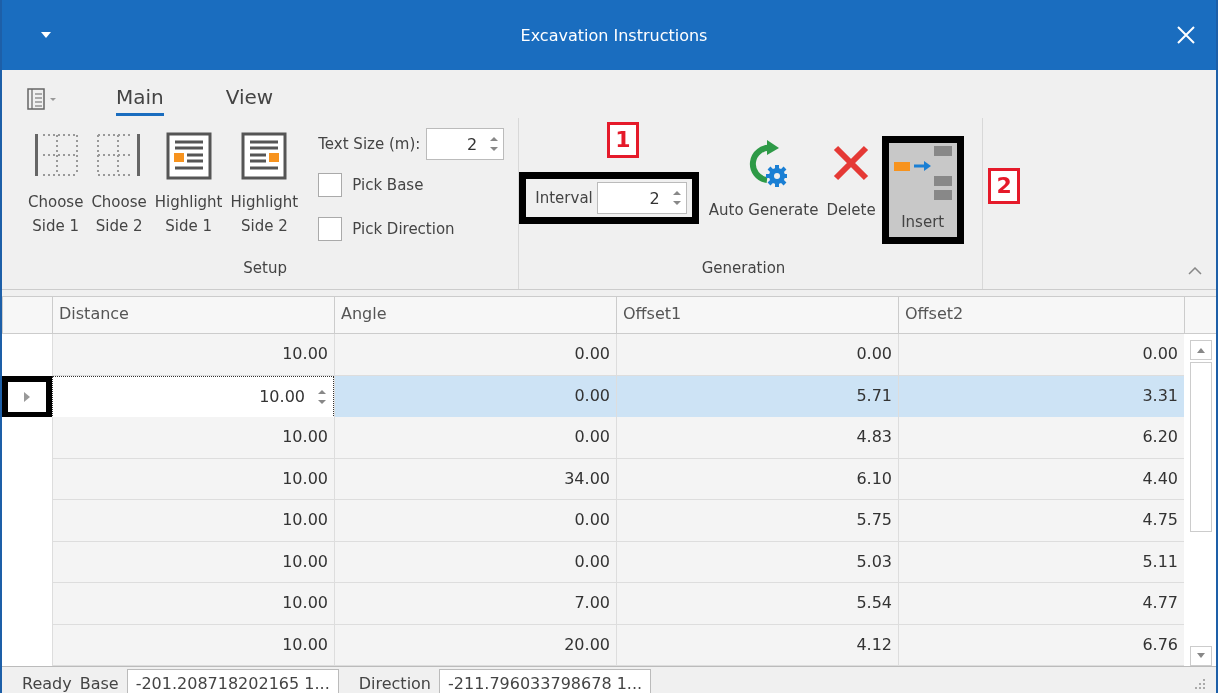  I want to click on ribbon-button: Highlight Side 2, so click(264, 185).